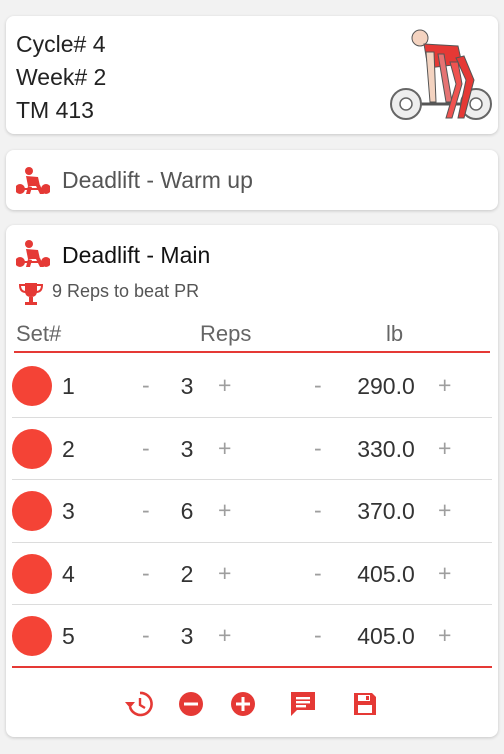  Describe the element at coordinates (365, 704) in the screenshot. I see `save-icon` at that location.